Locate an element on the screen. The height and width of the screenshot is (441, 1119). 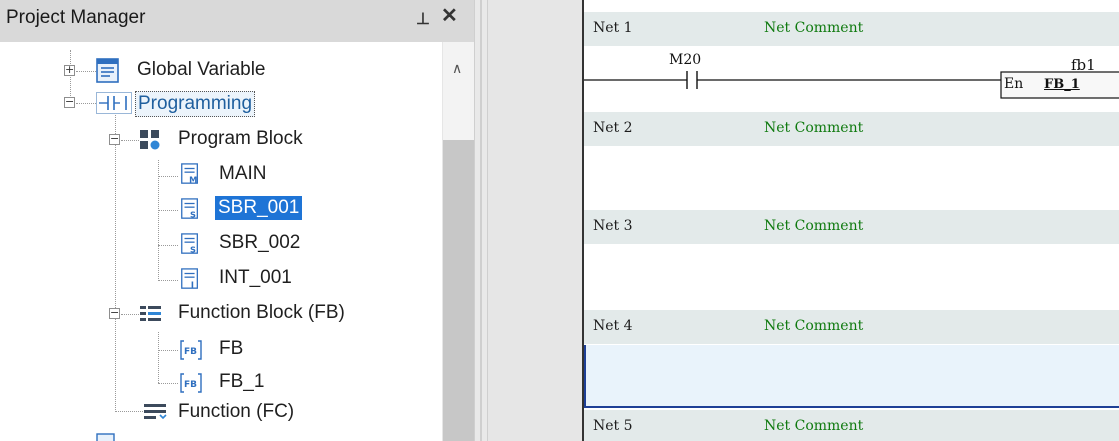
tree-label: MAIN is located at coordinates (243, 173).